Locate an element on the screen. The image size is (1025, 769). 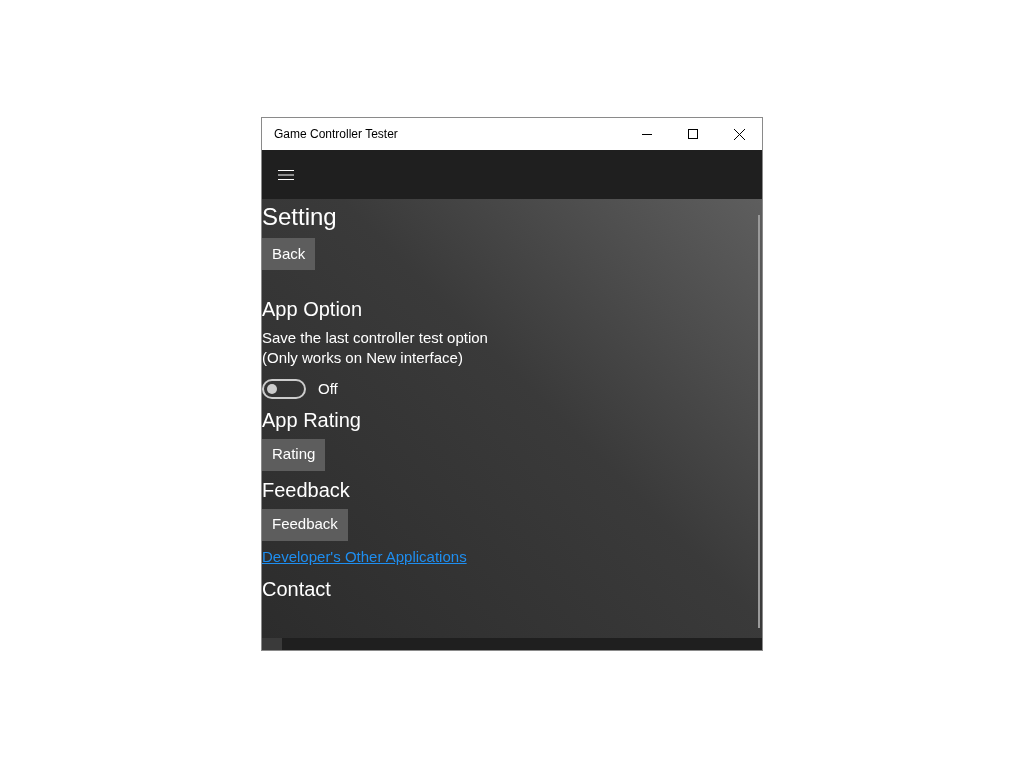
menu-button is located at coordinates (286, 174).